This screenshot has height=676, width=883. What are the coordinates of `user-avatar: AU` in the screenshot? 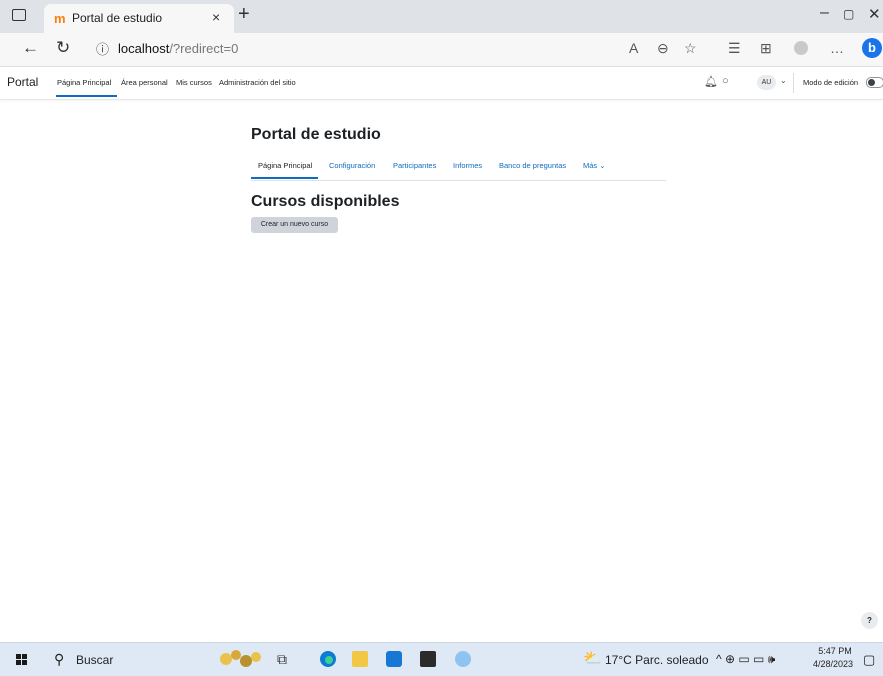 It's located at (766, 82).